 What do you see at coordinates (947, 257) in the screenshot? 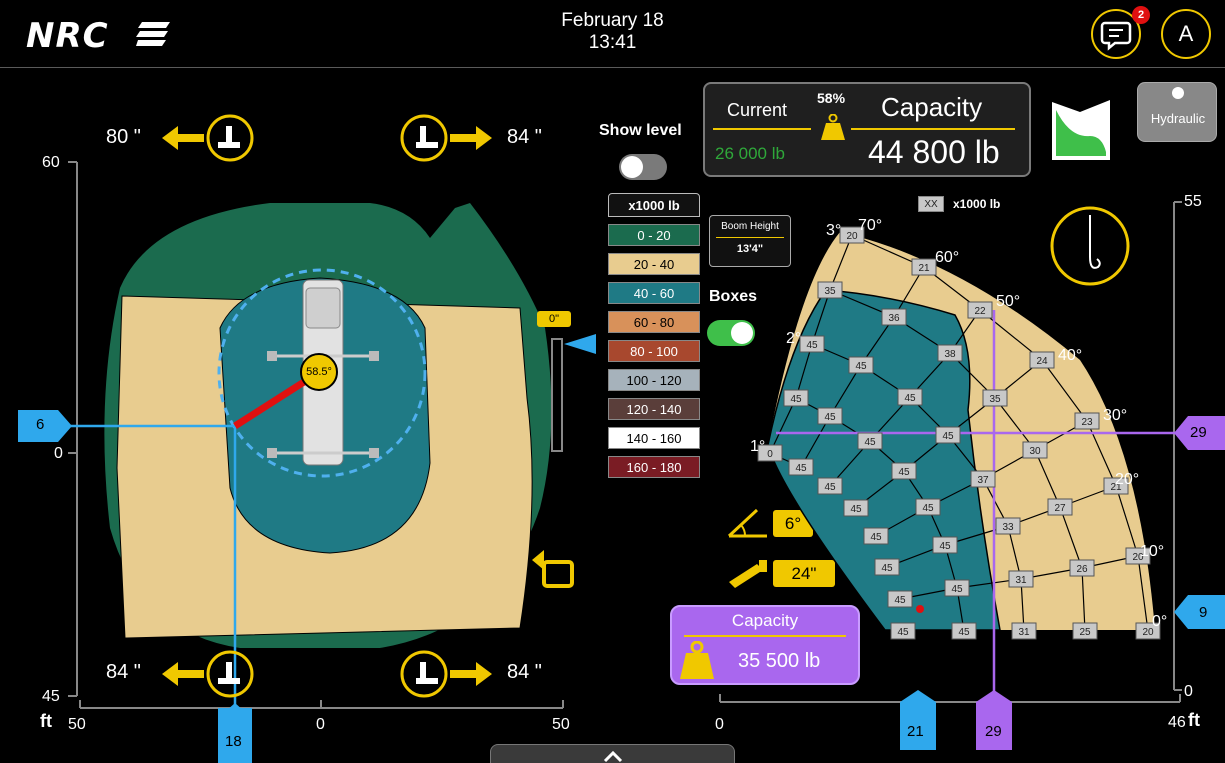
I see `boom-angle-label: 60°` at bounding box center [947, 257].